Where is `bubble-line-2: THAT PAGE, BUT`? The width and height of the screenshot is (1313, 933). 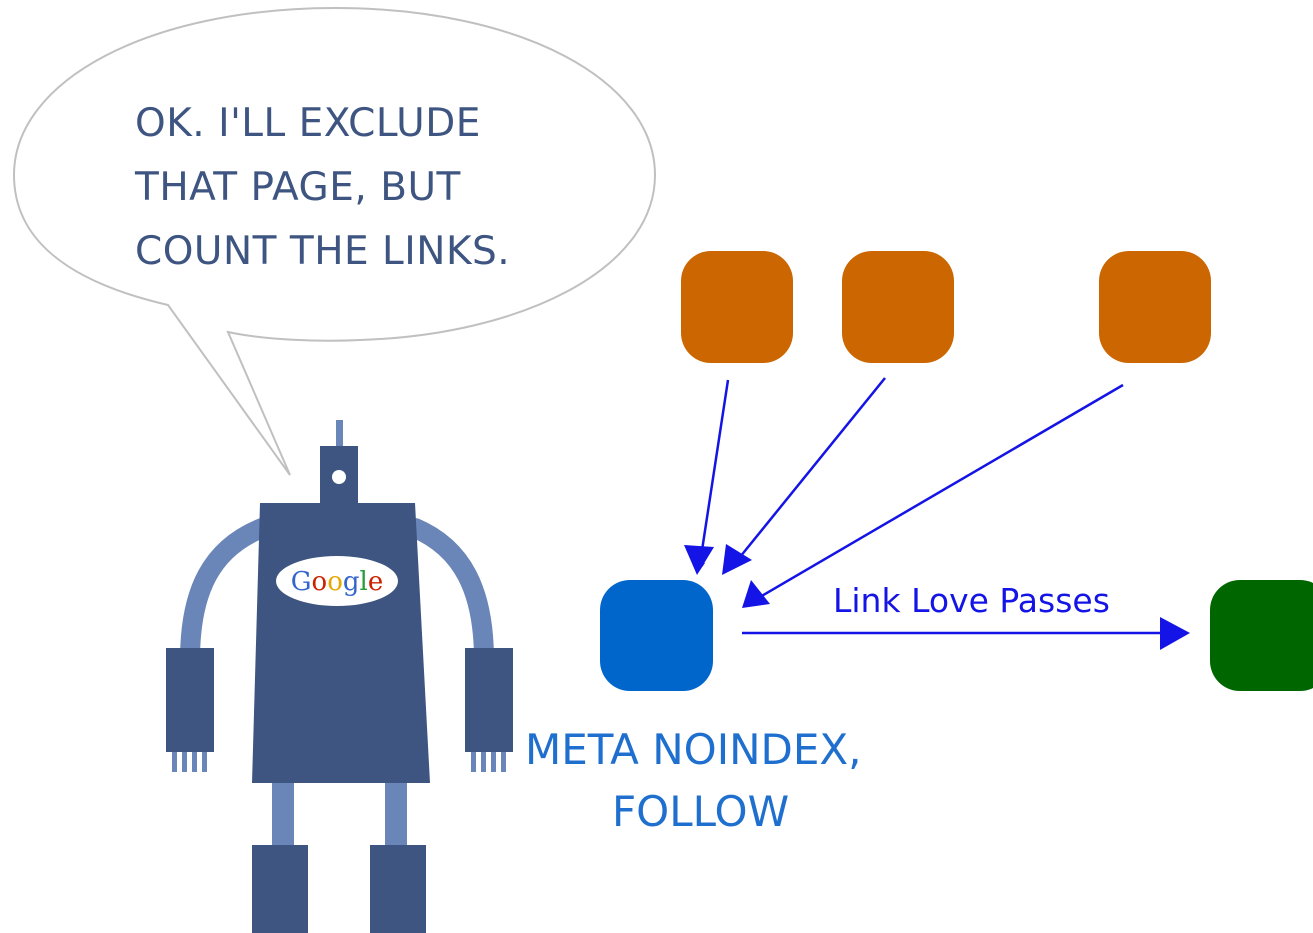
bubble-line-2: THAT PAGE, BUT is located at coordinates (297, 187).